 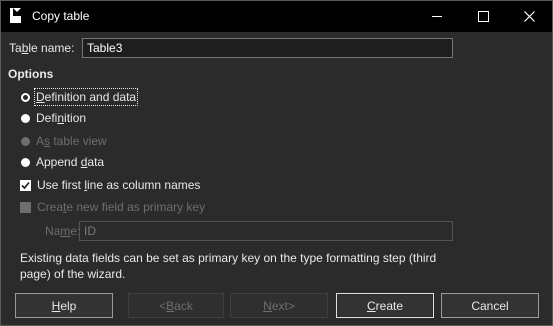 I want to click on close-icon, so click(x=529, y=16).